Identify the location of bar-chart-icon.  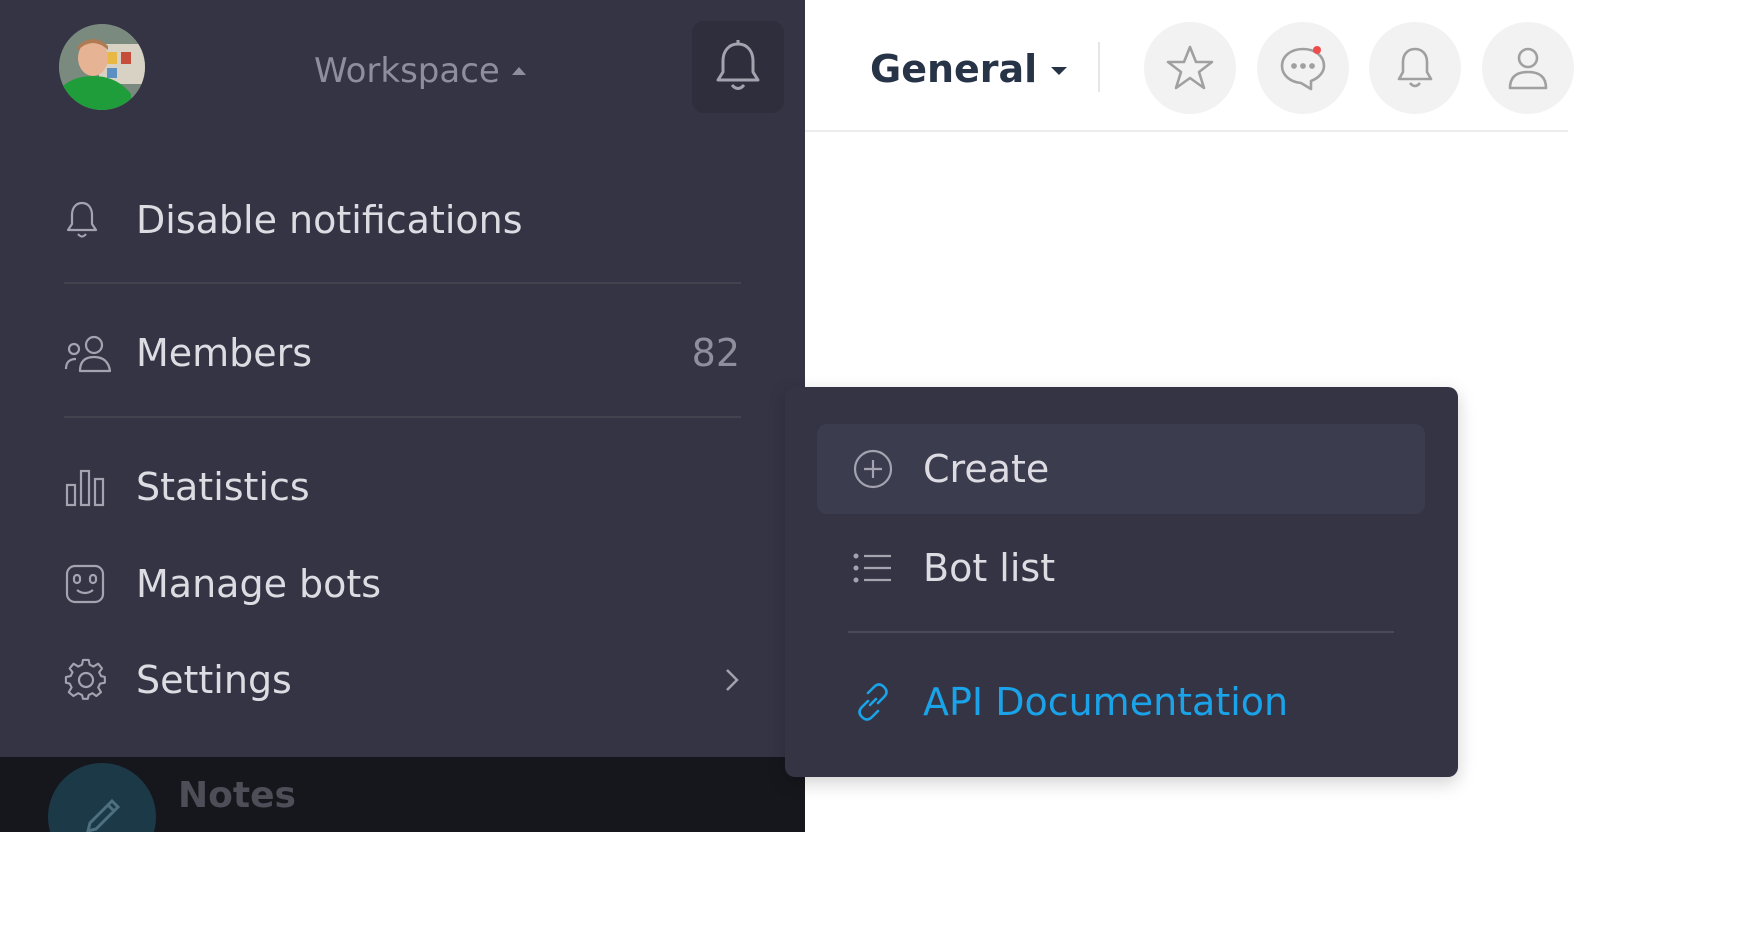
(88, 487).